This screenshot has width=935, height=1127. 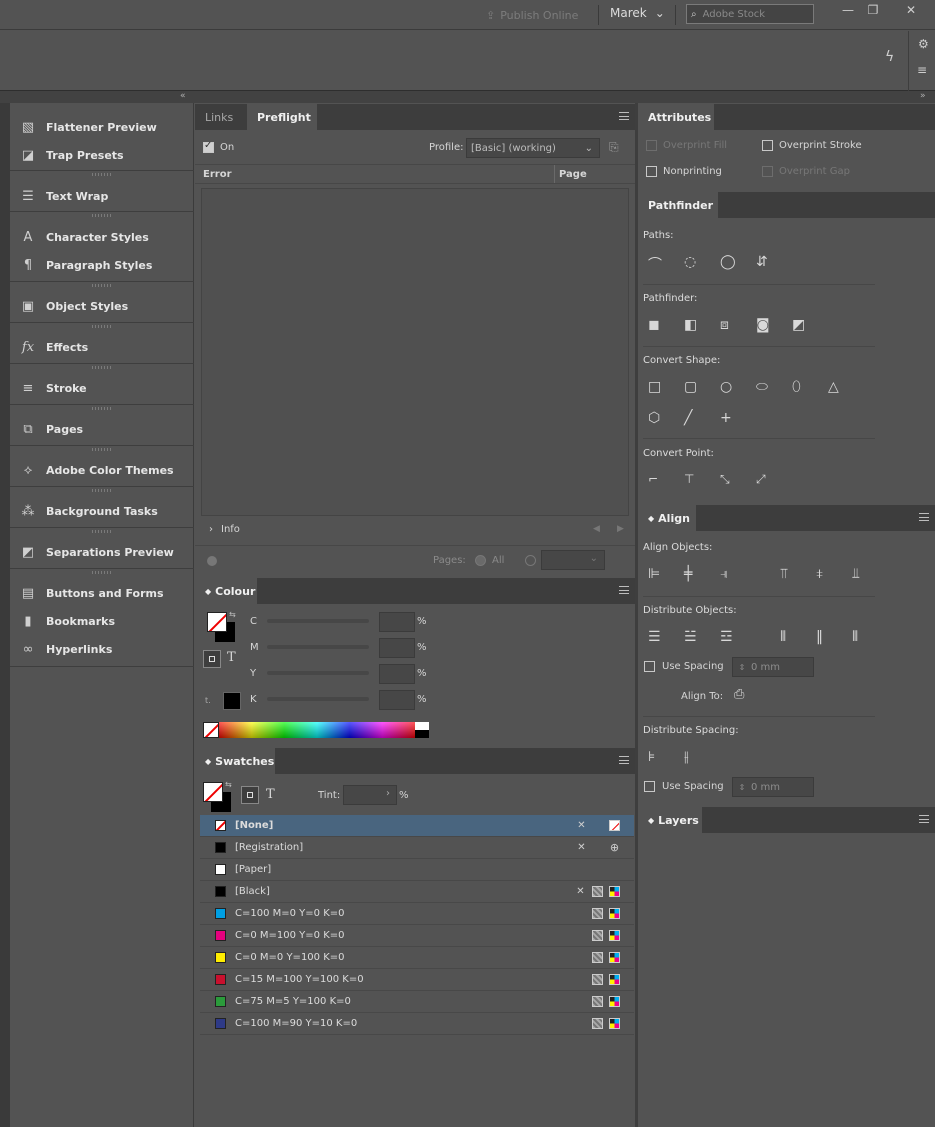 What do you see at coordinates (228, 784) in the screenshot?
I see `swap-icon: ⇆` at bounding box center [228, 784].